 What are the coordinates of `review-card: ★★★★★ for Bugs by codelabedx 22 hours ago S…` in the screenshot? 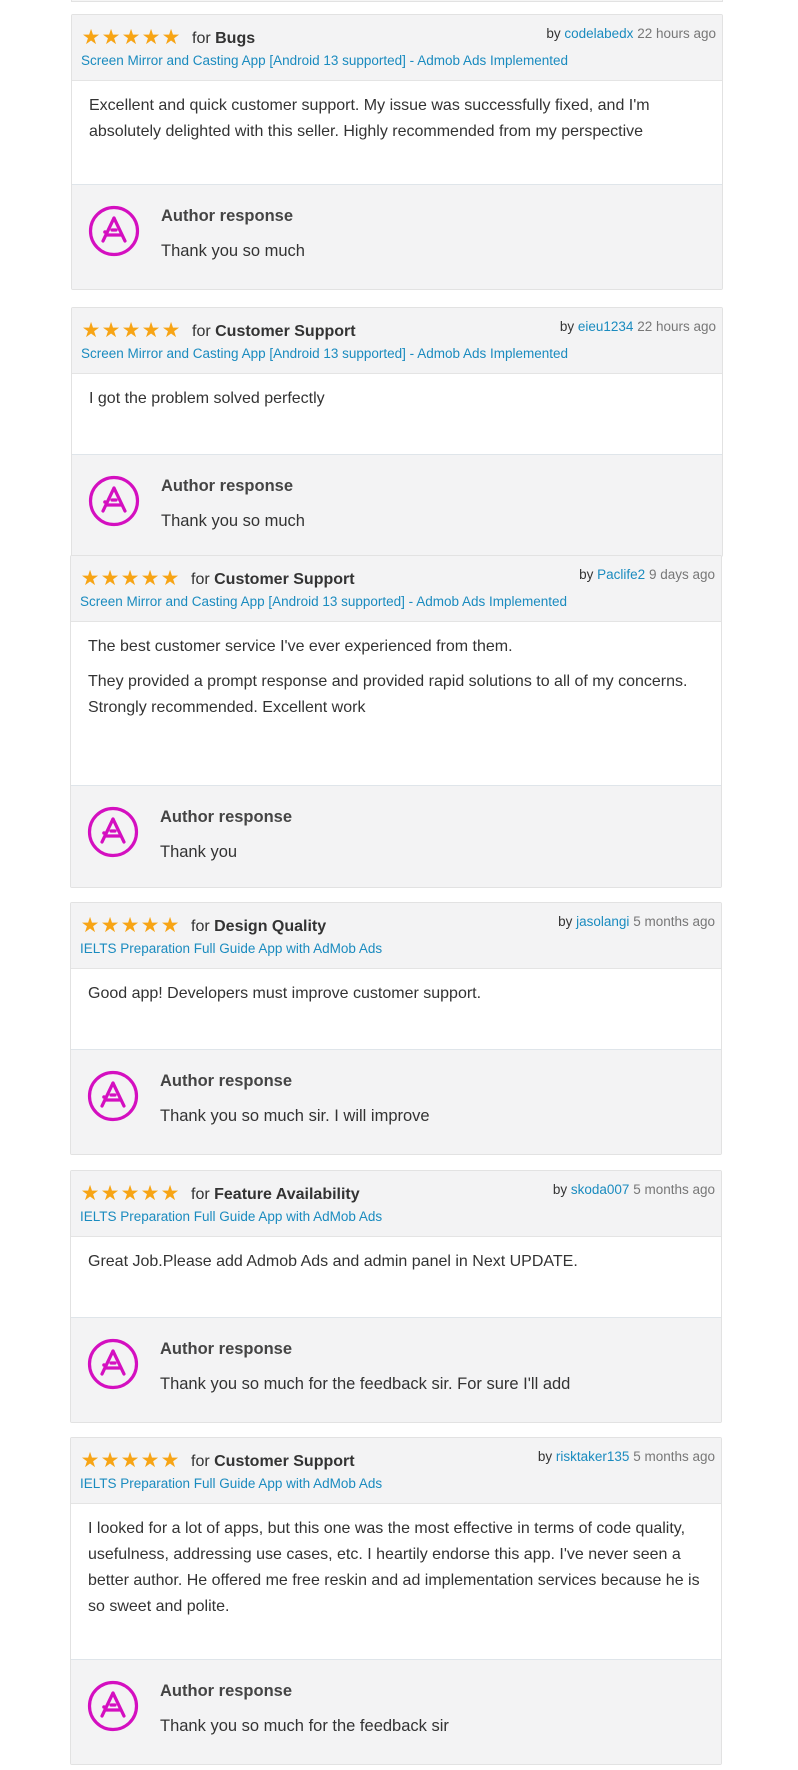 It's located at (397, 152).